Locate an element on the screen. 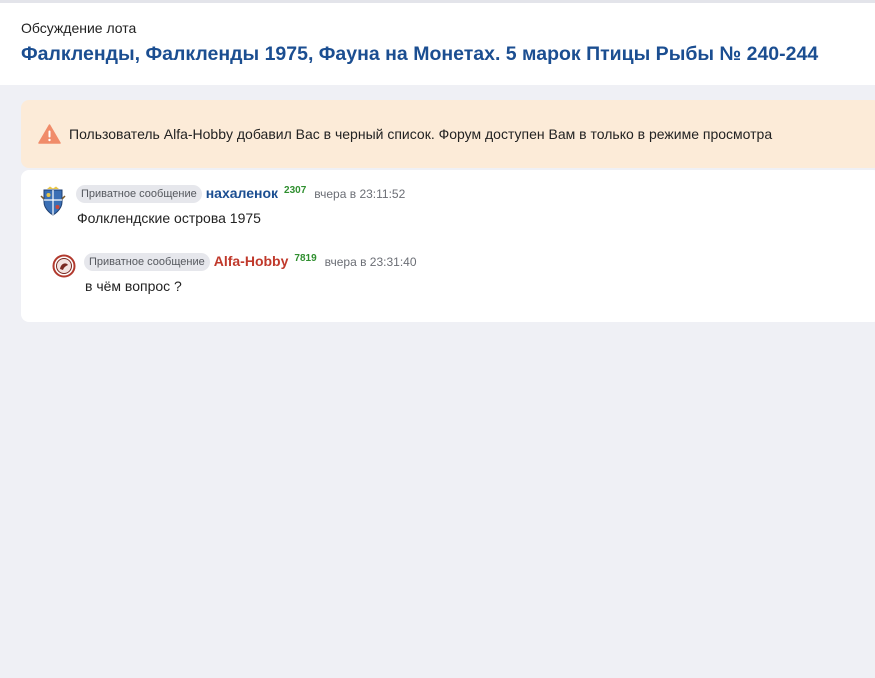 The image size is (875, 678). message-timestamp: вчера в 23:31:40 is located at coordinates (370, 262).